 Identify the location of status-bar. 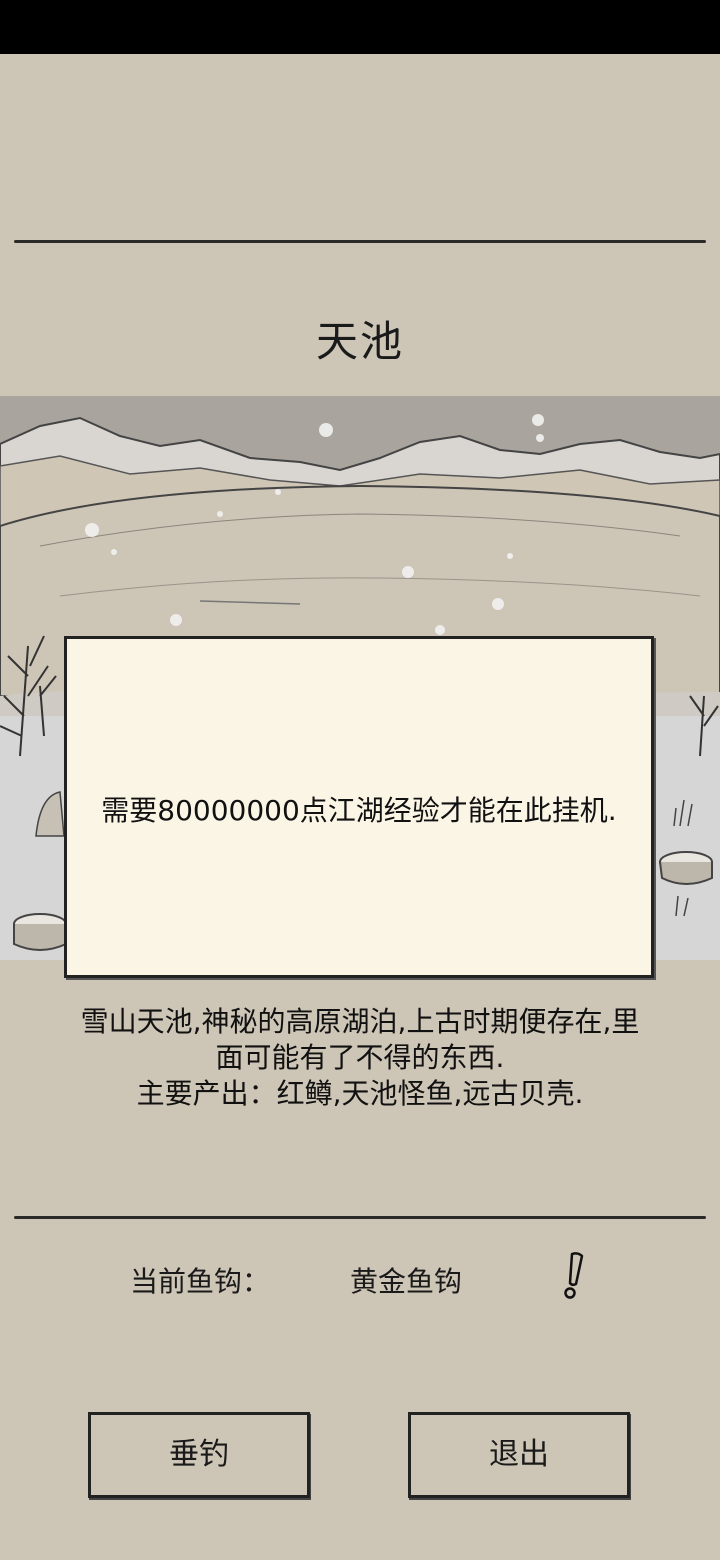
(360, 27).